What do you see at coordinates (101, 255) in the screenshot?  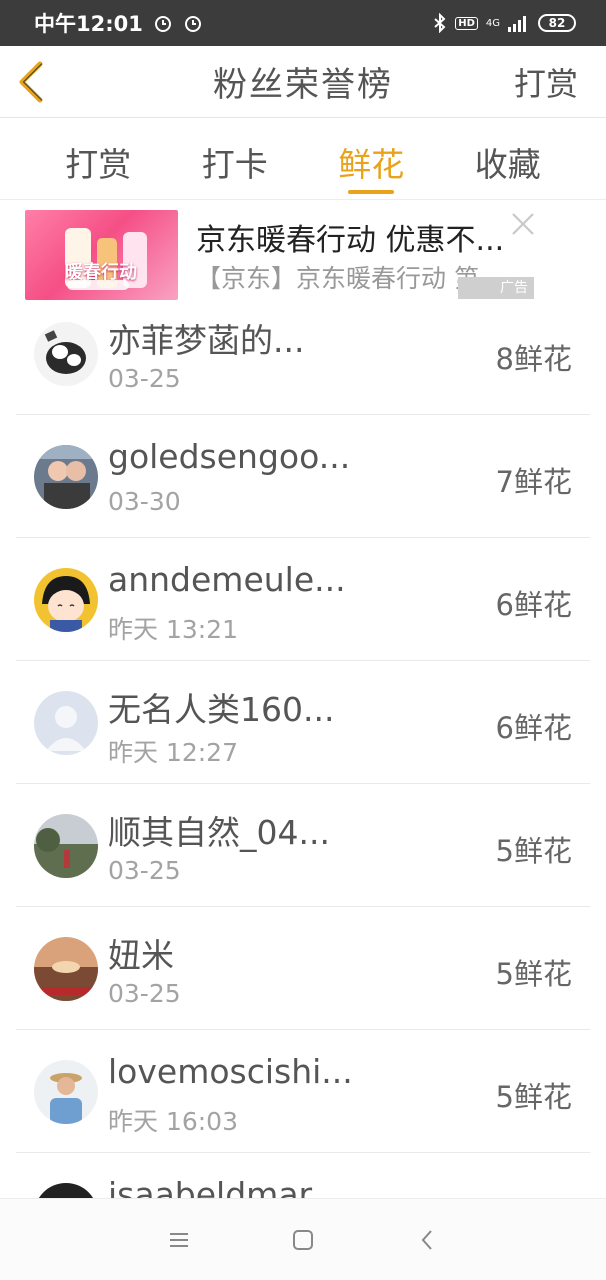 I see `ad-image: 暖春行动` at bounding box center [101, 255].